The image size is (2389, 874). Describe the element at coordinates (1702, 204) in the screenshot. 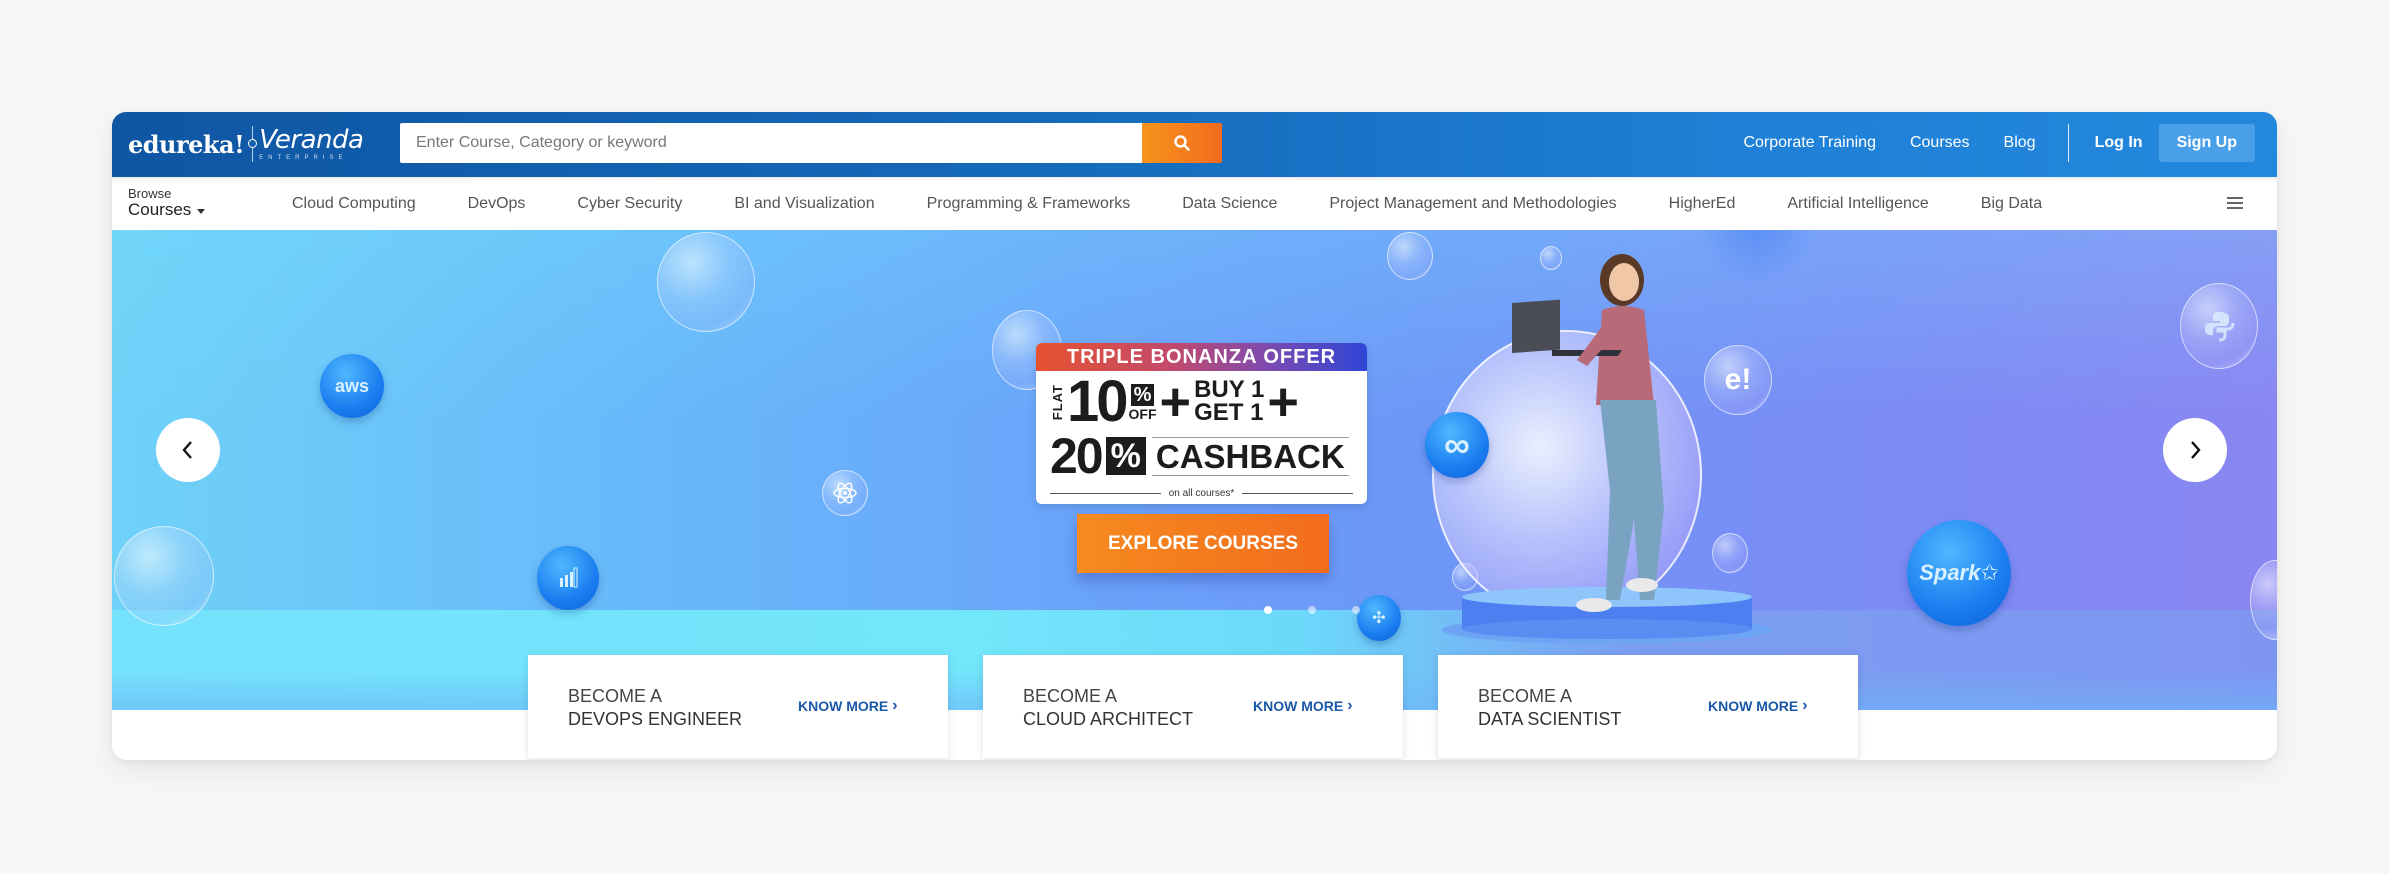

I see `category-highered: HigherEd` at that location.